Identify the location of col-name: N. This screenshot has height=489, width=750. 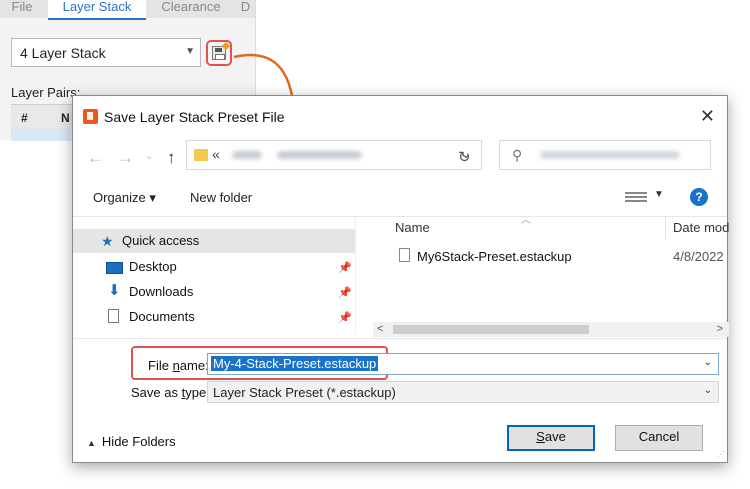
(65, 118).